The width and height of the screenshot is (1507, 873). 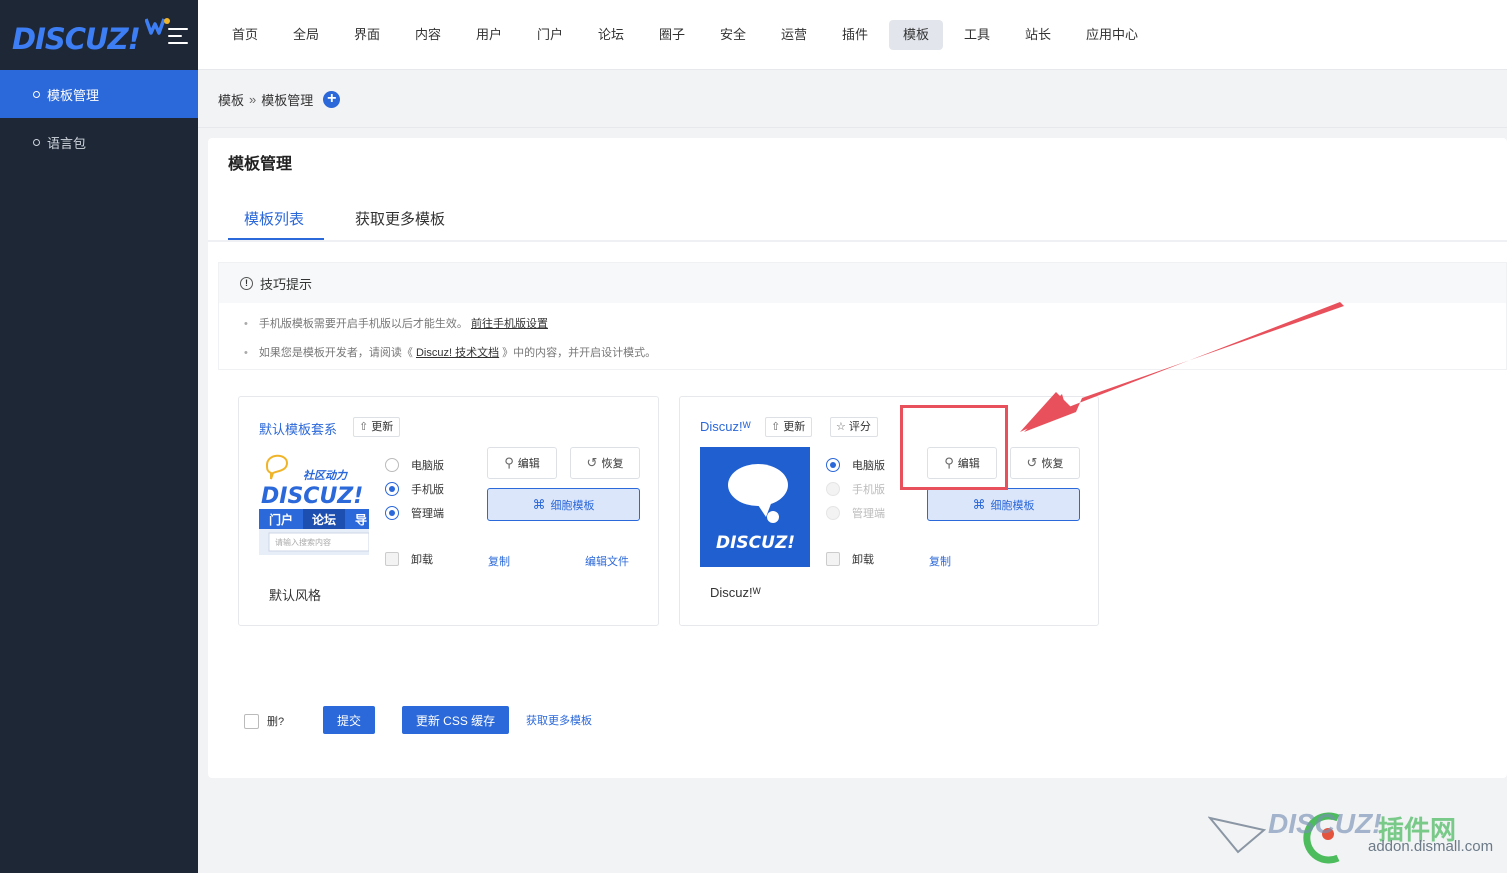 I want to click on nav-portal: 门户, so click(x=550, y=35).